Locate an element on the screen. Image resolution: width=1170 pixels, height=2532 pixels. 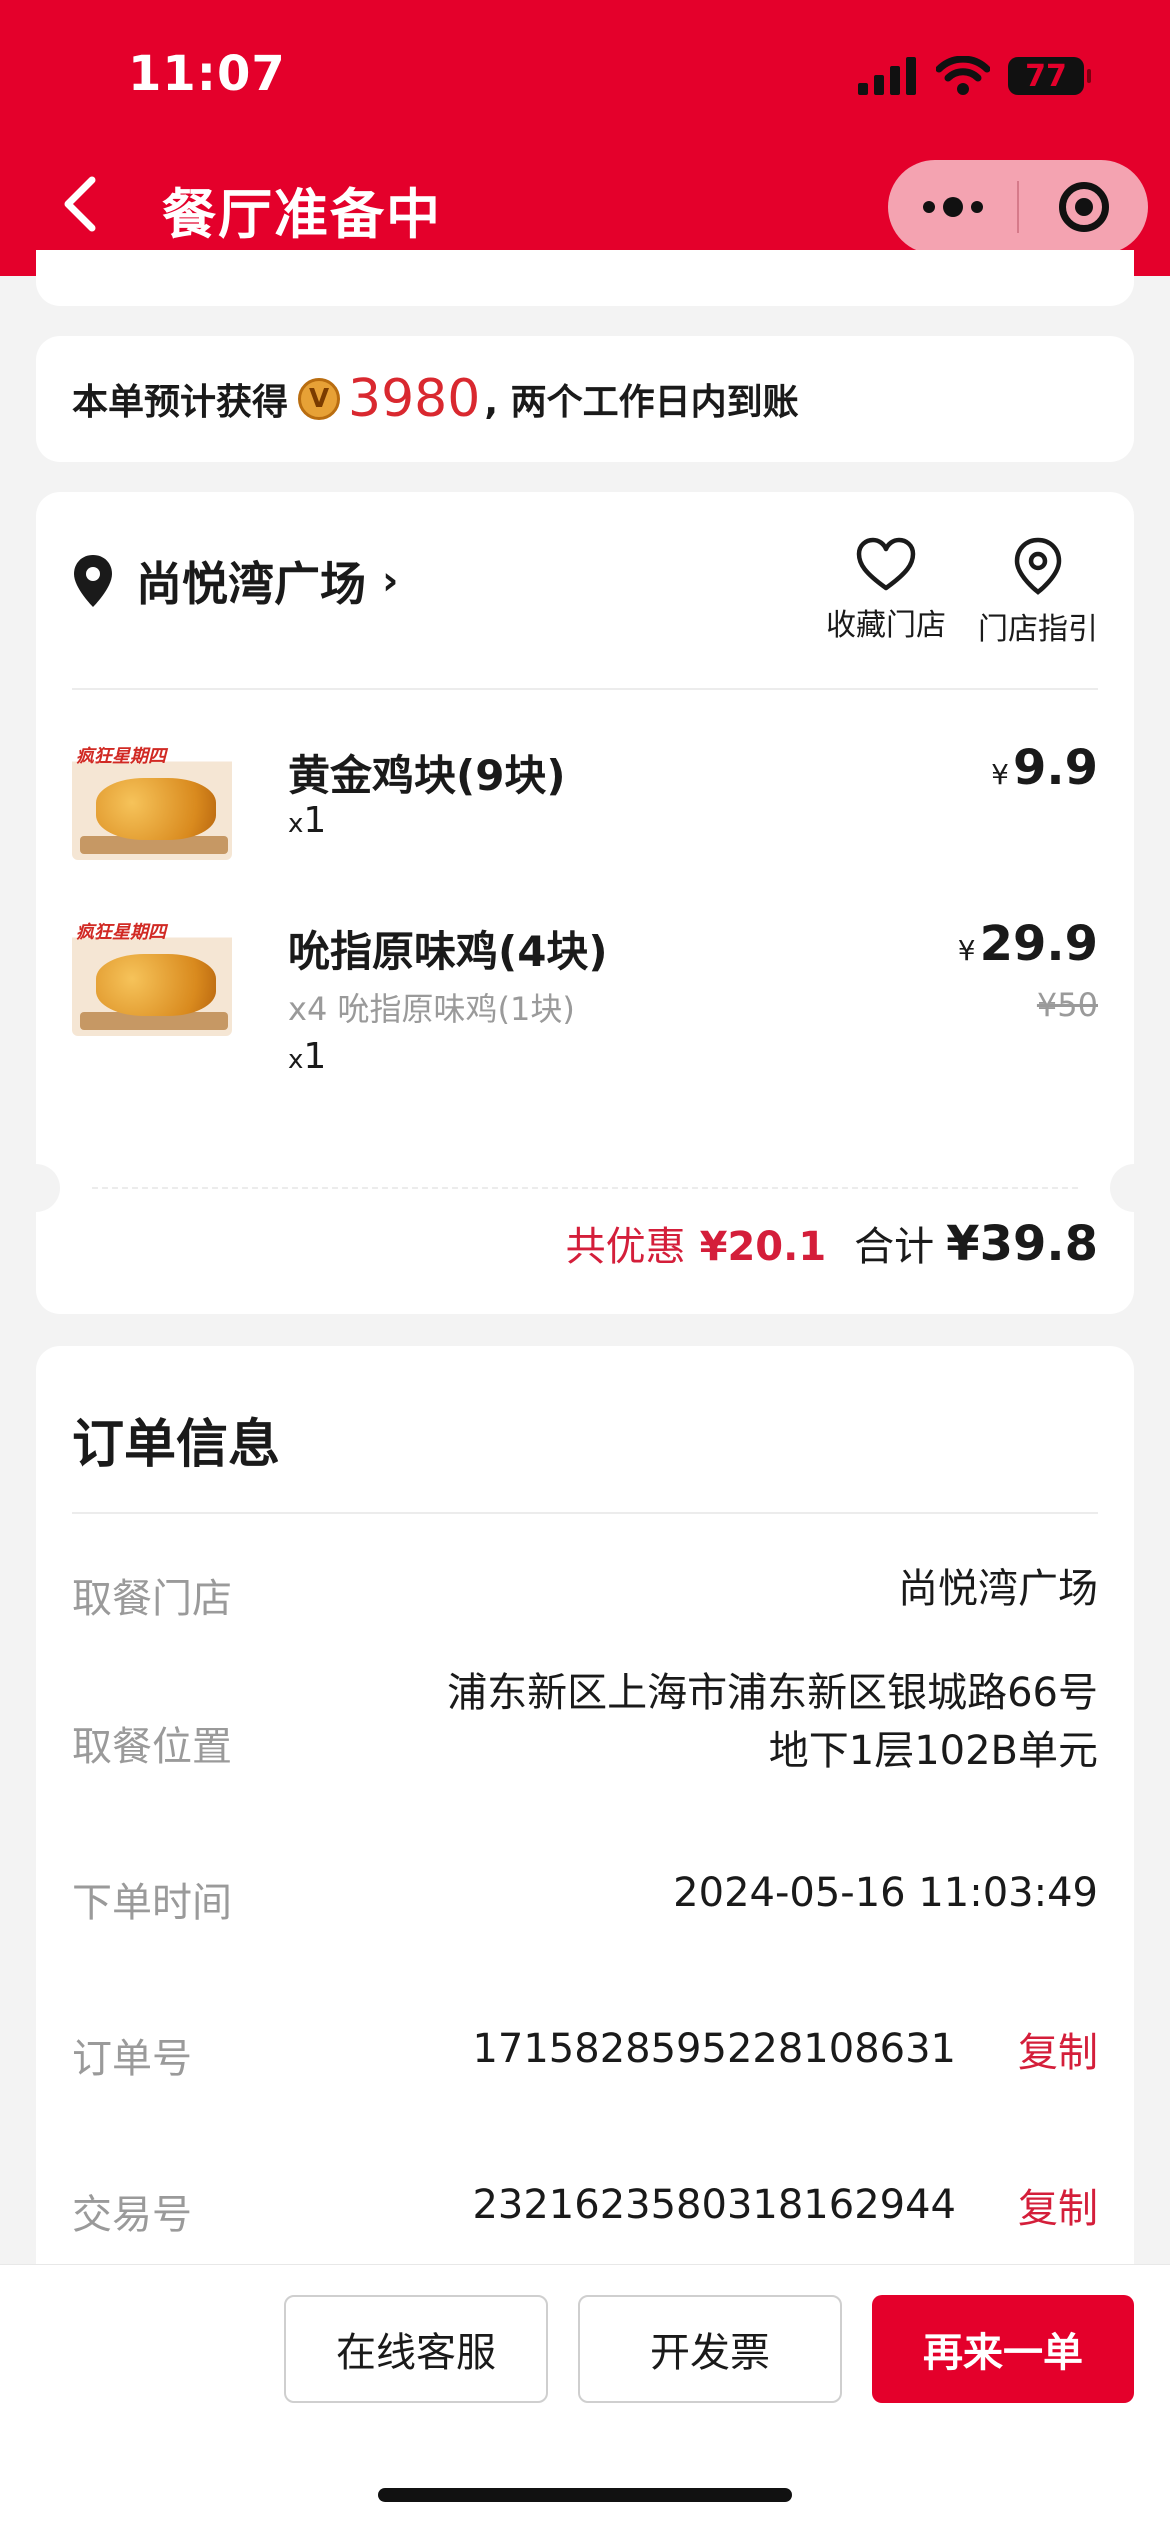
item-name: 吮指原味鸡(4块) is located at coordinates (448, 951).